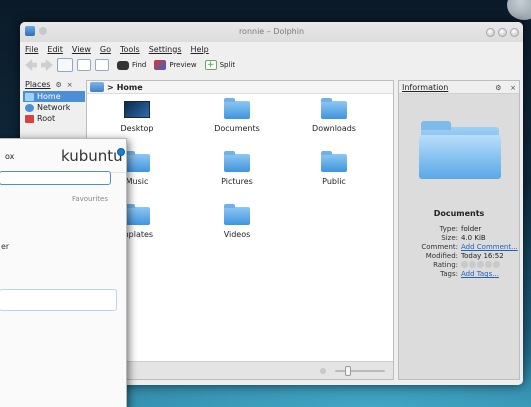 The width and height of the screenshot is (531, 407). What do you see at coordinates (271, 65) in the screenshot?
I see `tool-bar: Find Preview + Split` at bounding box center [271, 65].